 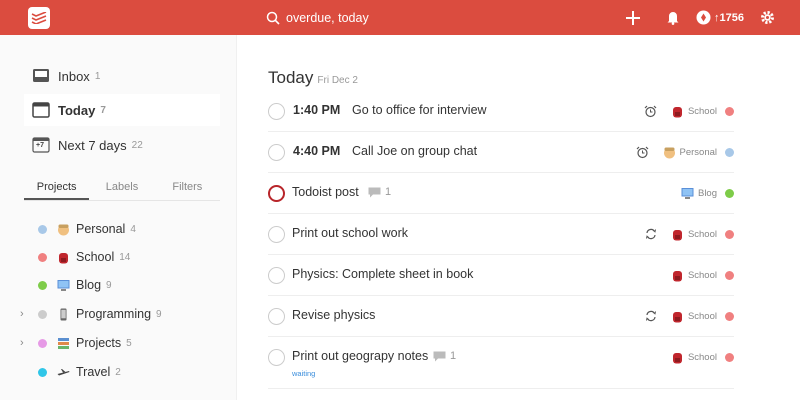 What do you see at coordinates (133, 229) in the screenshot?
I see `project-count: 4` at bounding box center [133, 229].